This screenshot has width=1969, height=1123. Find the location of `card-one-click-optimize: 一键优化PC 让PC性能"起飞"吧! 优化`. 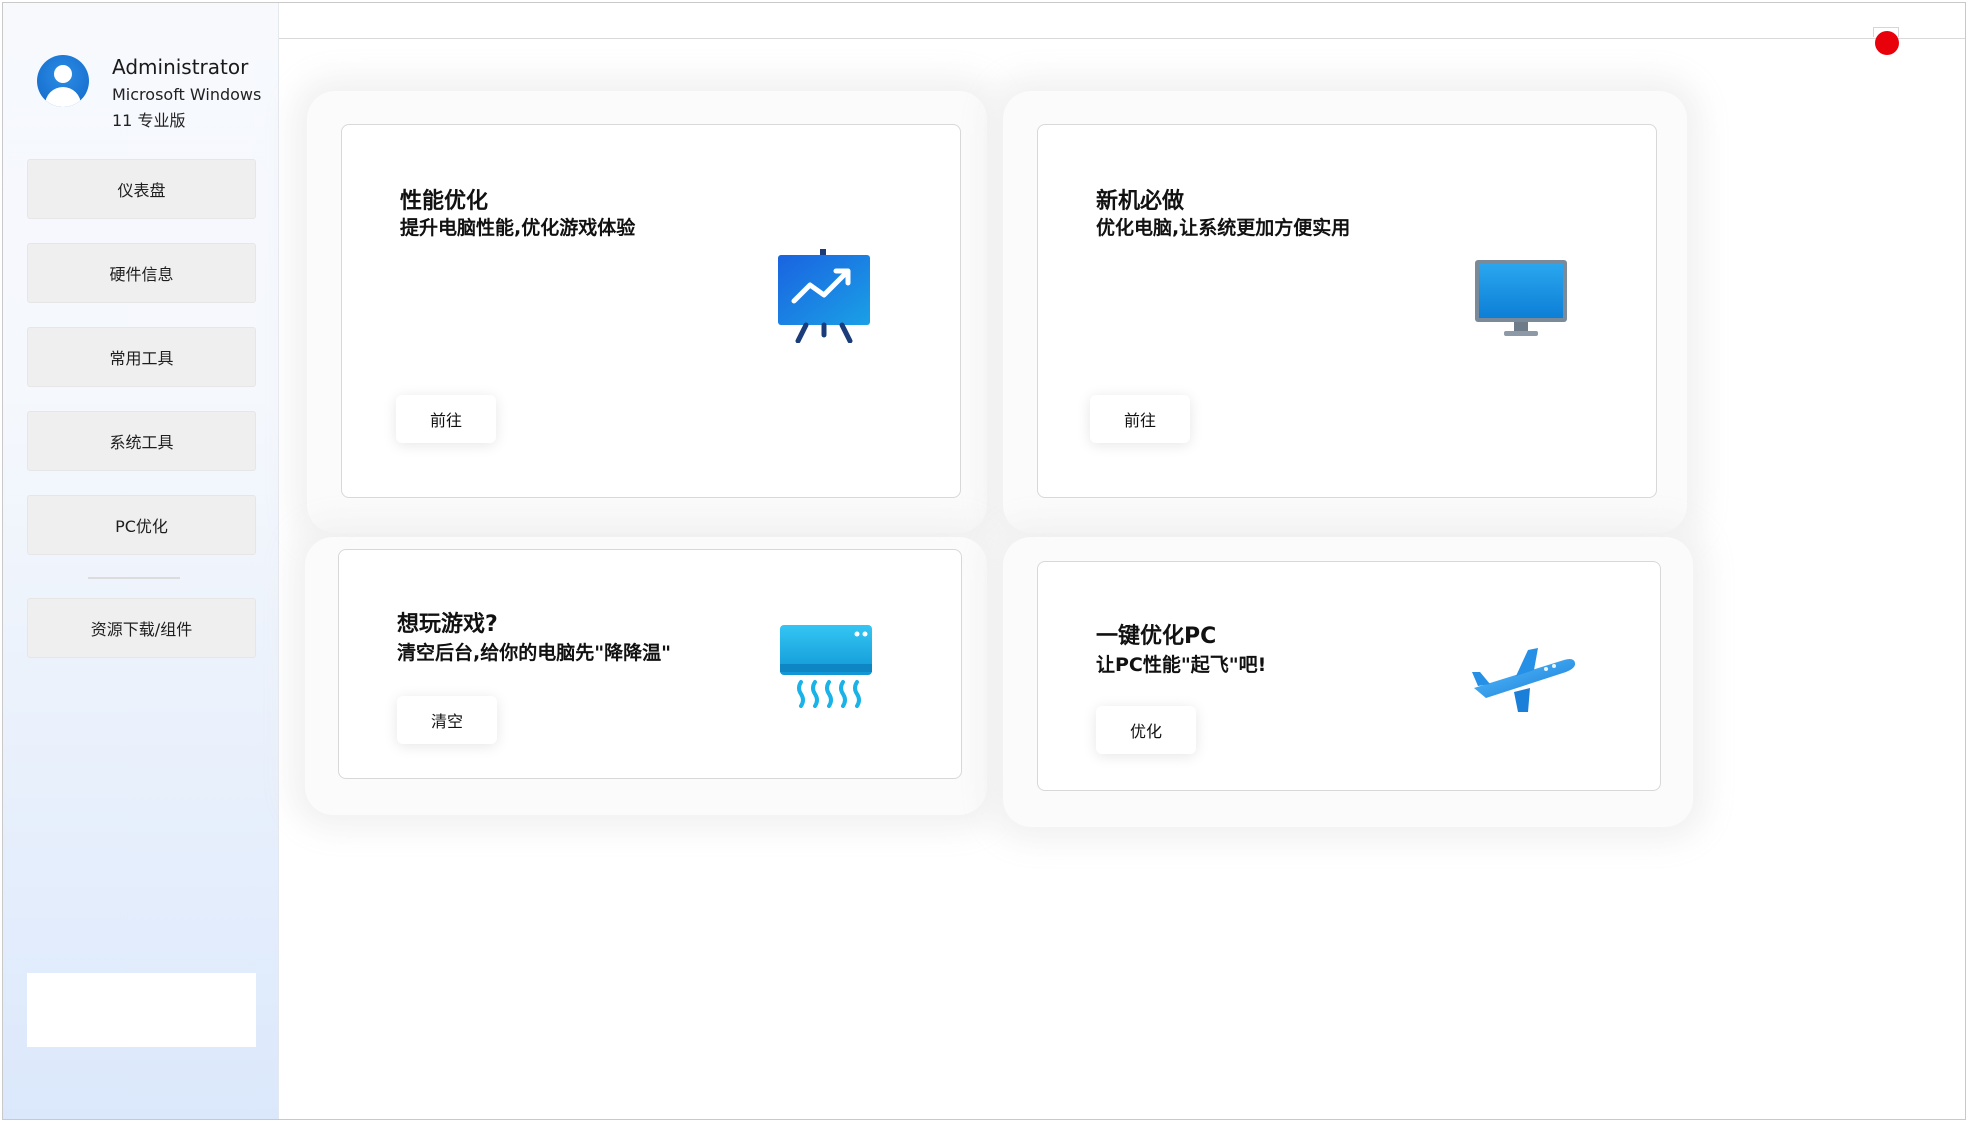

card-one-click-optimize: 一键优化PC 让PC性能"起飞"吧! 优化 is located at coordinates (1349, 676).